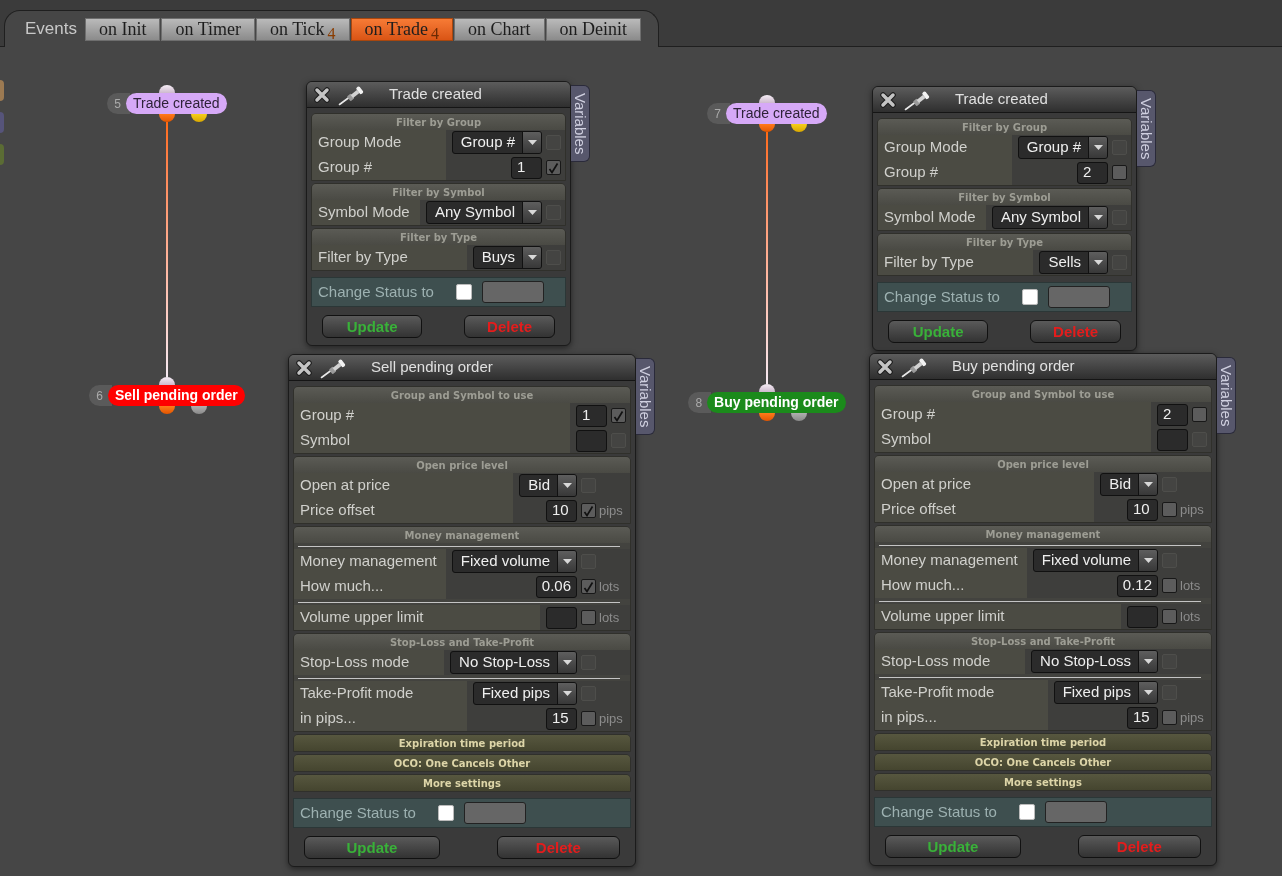 Image resolution: width=1282 pixels, height=876 pixels. Describe the element at coordinates (776, 402) in the screenshot. I see `node-label: Buy pending order` at that location.